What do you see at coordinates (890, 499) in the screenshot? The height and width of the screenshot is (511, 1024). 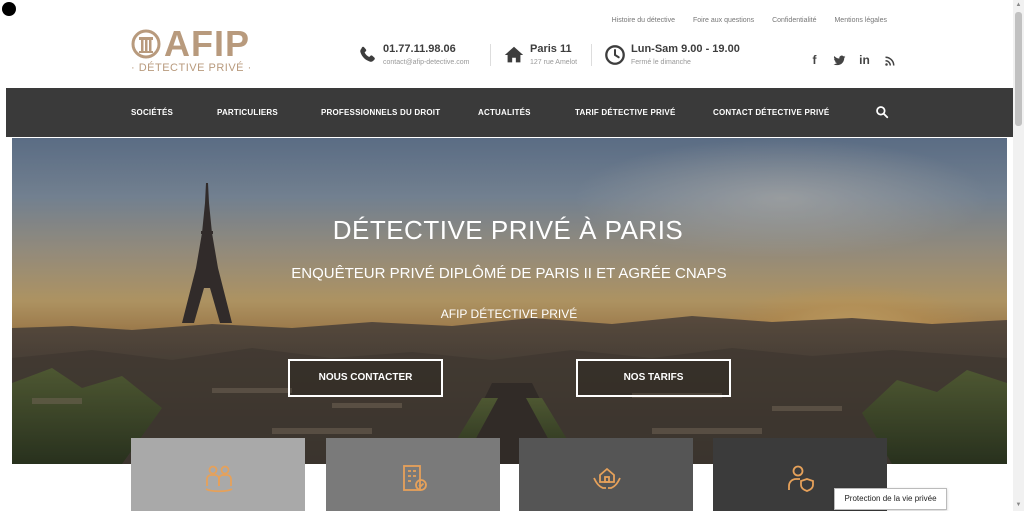 I see `tooltip-vie-privee: Protection de la vie privée` at bounding box center [890, 499].